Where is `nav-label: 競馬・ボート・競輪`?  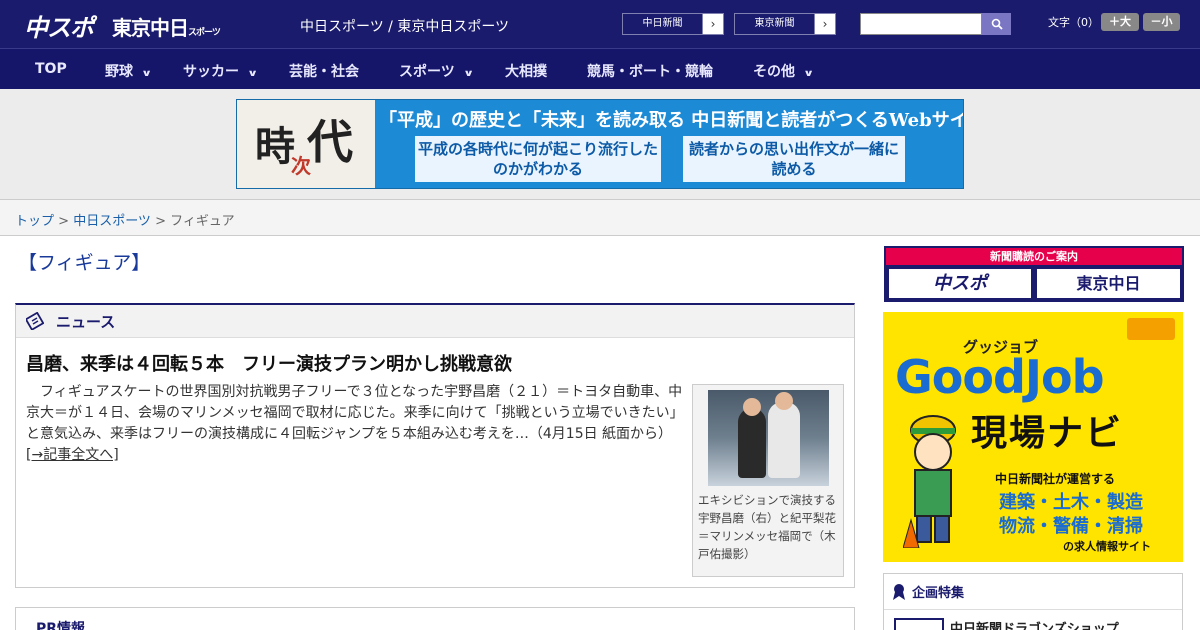
nav-label: 競馬・ボート・競輪 is located at coordinates (650, 72).